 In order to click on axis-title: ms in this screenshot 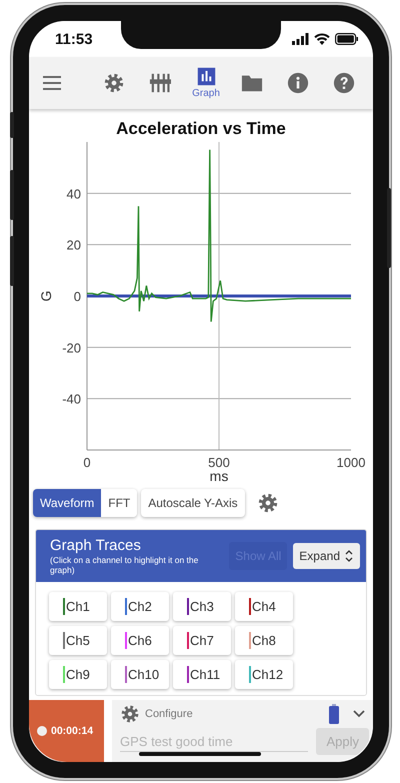, I will do `click(219, 476)`.